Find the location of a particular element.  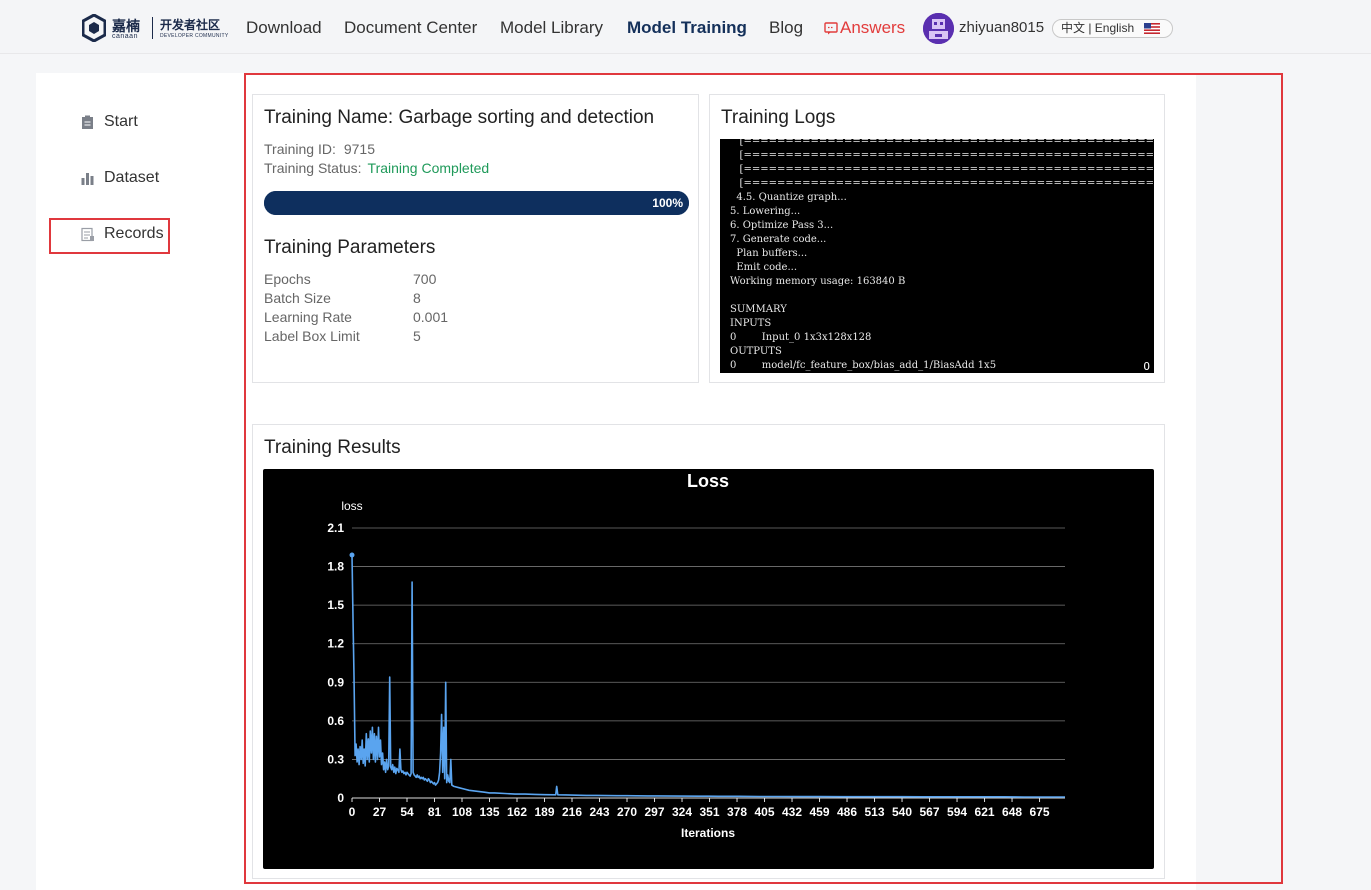

x-tick-label: 621 is located at coordinates (985, 812).